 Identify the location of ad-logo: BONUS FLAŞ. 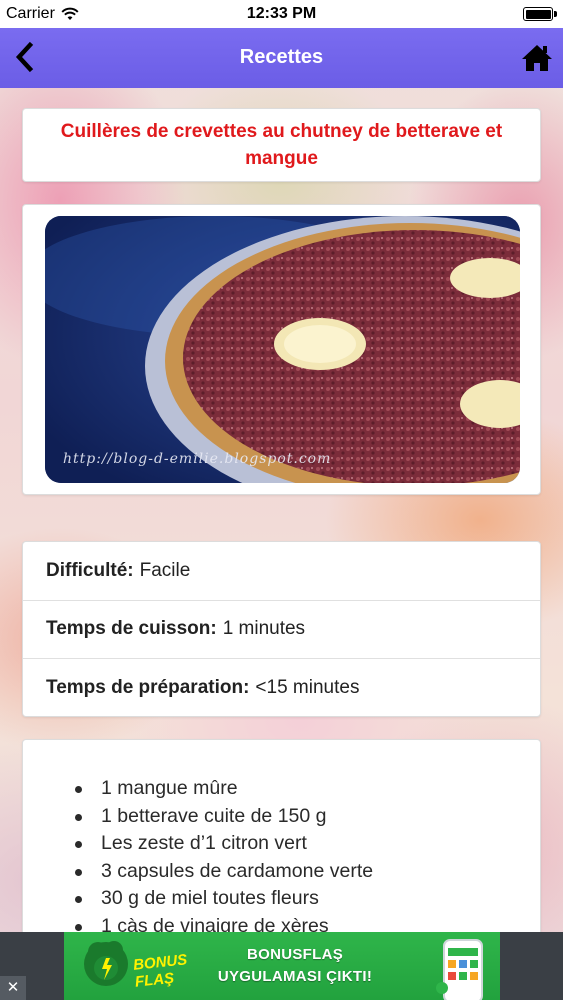
(133, 966).